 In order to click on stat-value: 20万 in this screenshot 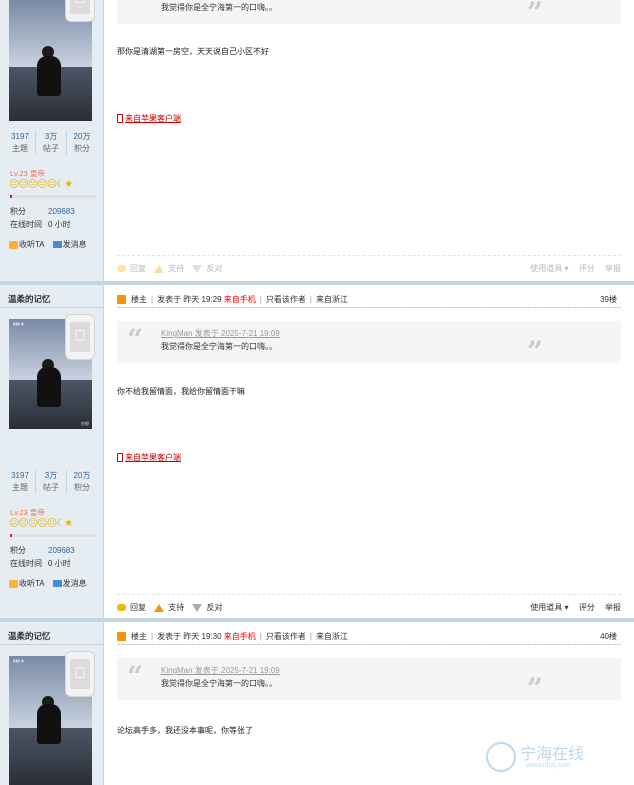, I will do `click(82, 136)`.